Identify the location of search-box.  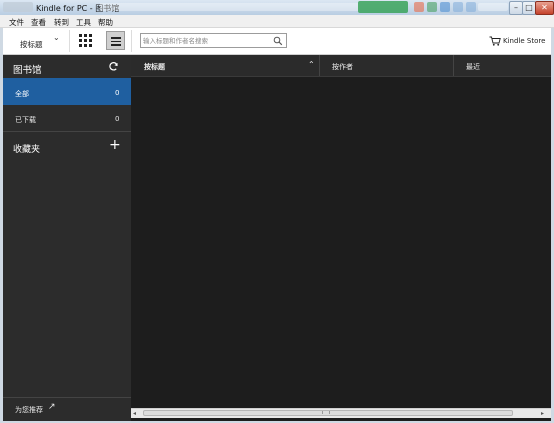
(213, 40).